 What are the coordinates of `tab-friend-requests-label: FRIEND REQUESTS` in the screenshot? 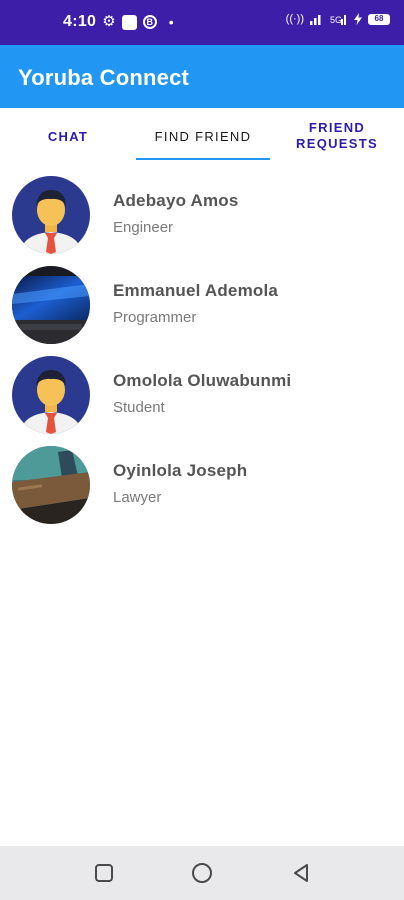 It's located at (337, 135).